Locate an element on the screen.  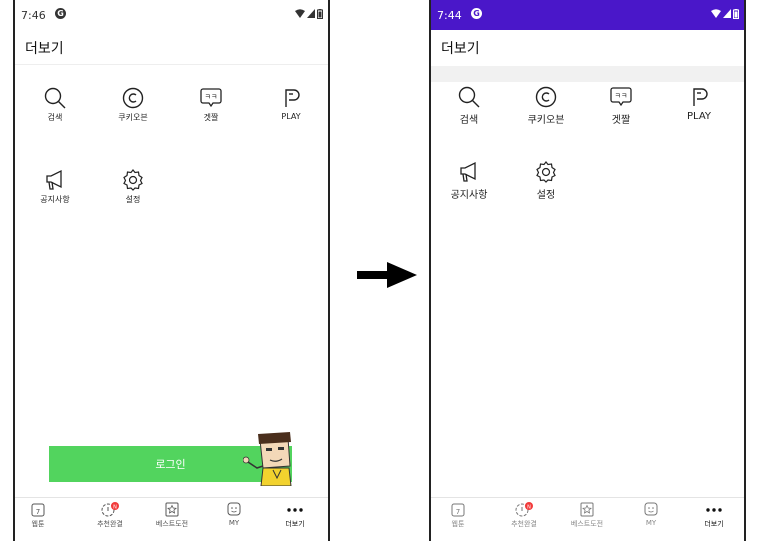
mascot-character-icon is located at coordinates (267, 459).